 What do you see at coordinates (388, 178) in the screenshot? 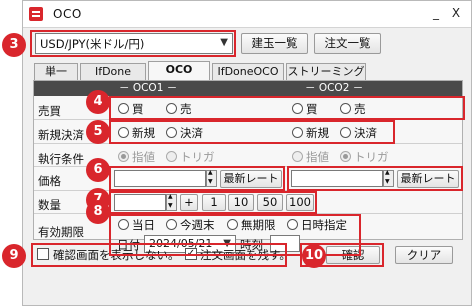
I see `oco2-price-spinner` at bounding box center [388, 178].